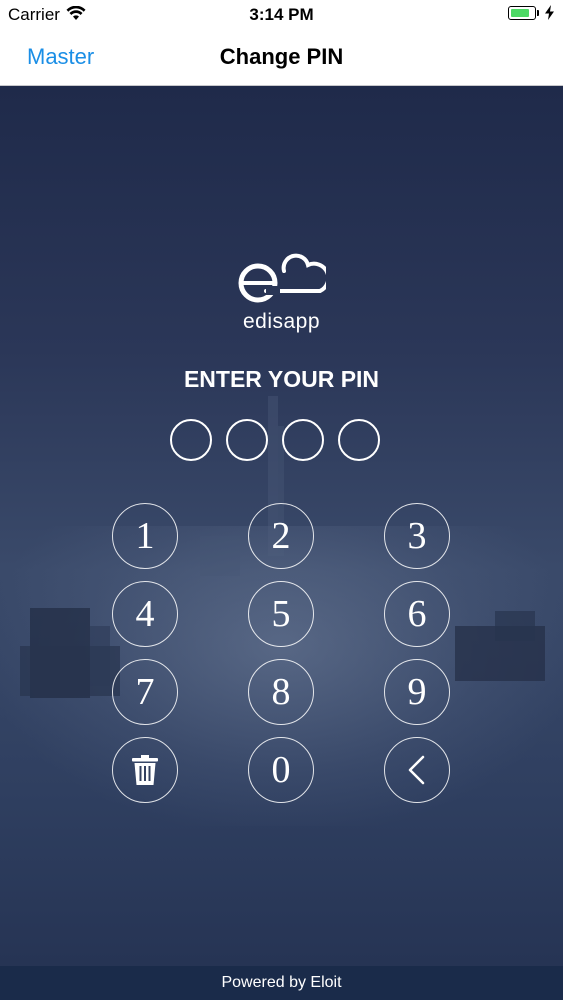 Image resolution: width=563 pixels, height=1000 pixels. I want to click on key-2: 2, so click(281, 536).